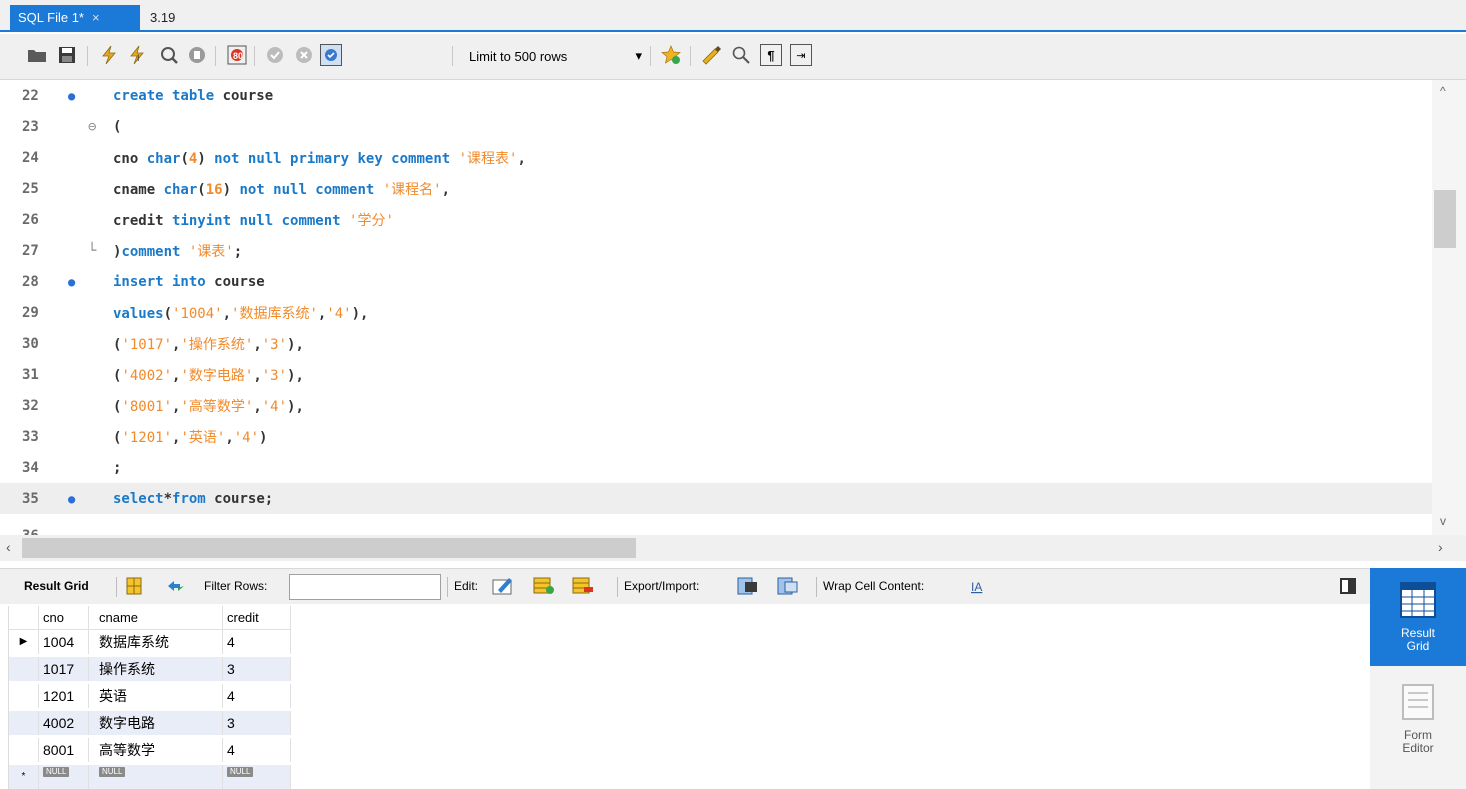 This screenshot has width=1466, height=789. I want to click on execute-current-icon: I, so click(137, 55).